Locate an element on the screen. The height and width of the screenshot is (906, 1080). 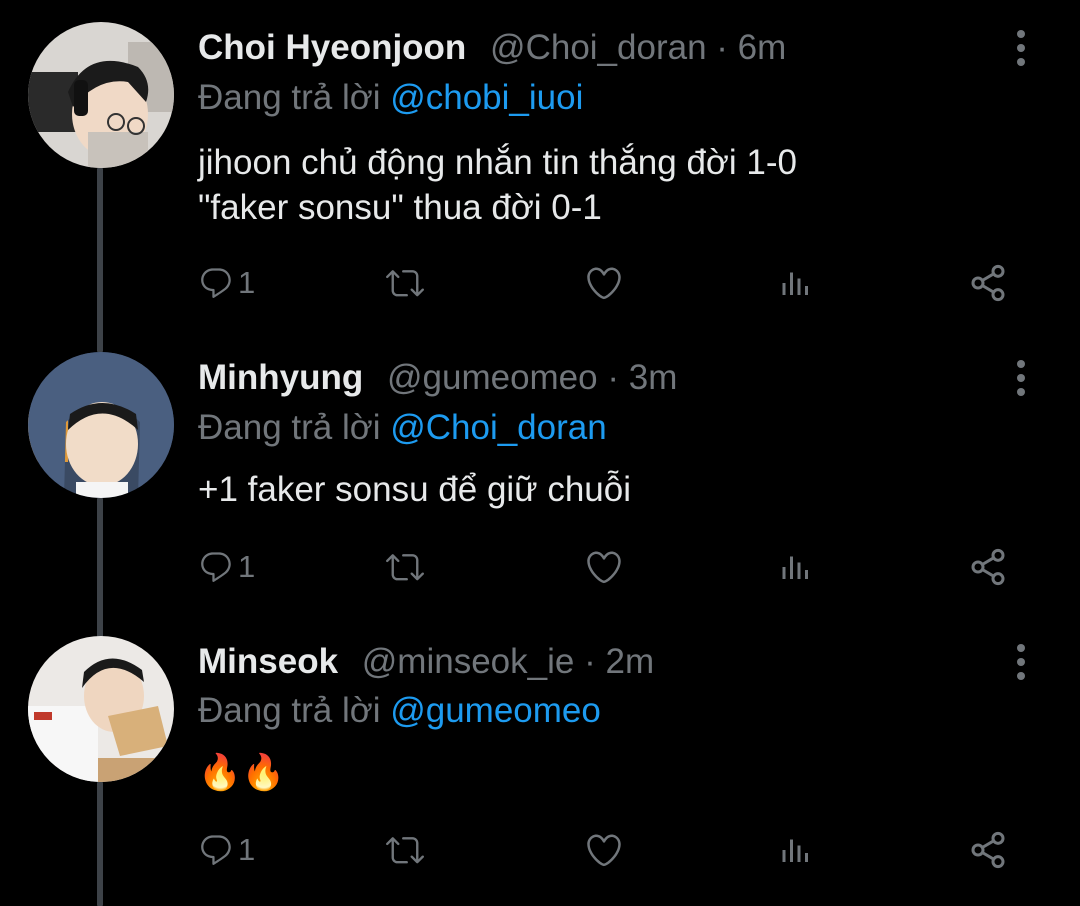
tweet-header: Choi Hyeonjoon @Choi_doran · 6m is located at coordinates (492, 48).